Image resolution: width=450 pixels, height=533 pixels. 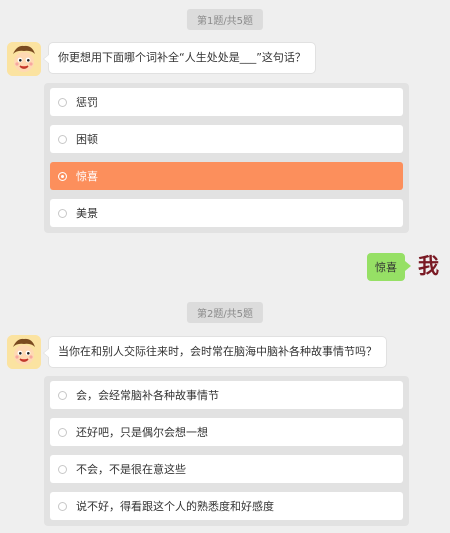 I want to click on option-label: 困顿, so click(x=87, y=139).